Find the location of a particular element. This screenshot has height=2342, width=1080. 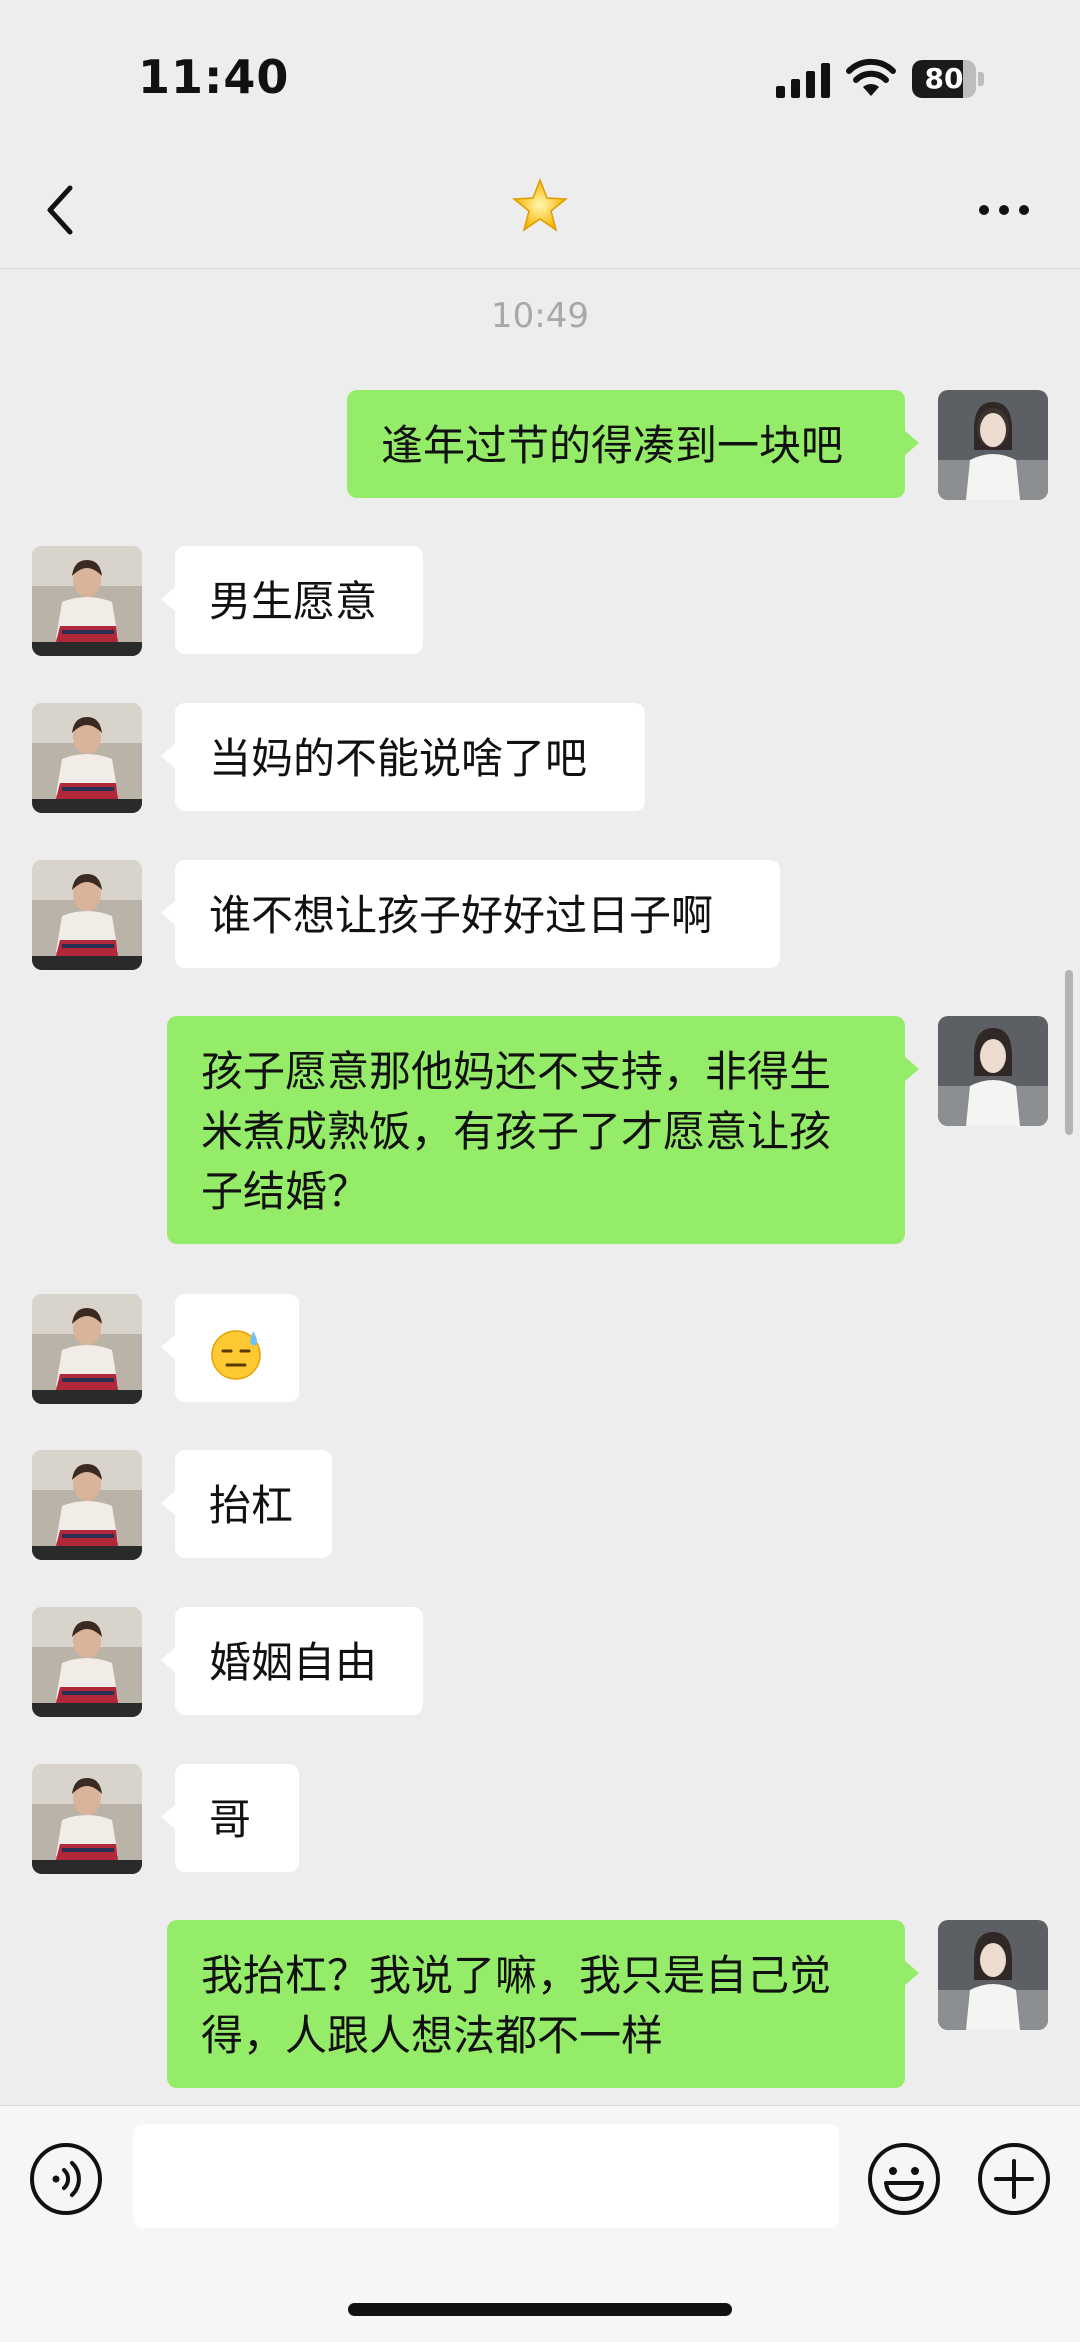

sent-message-bubble: 我抬杠？我说了嘛，我只是自己觉得，人跟人想法都不一样 is located at coordinates (543, 2004).